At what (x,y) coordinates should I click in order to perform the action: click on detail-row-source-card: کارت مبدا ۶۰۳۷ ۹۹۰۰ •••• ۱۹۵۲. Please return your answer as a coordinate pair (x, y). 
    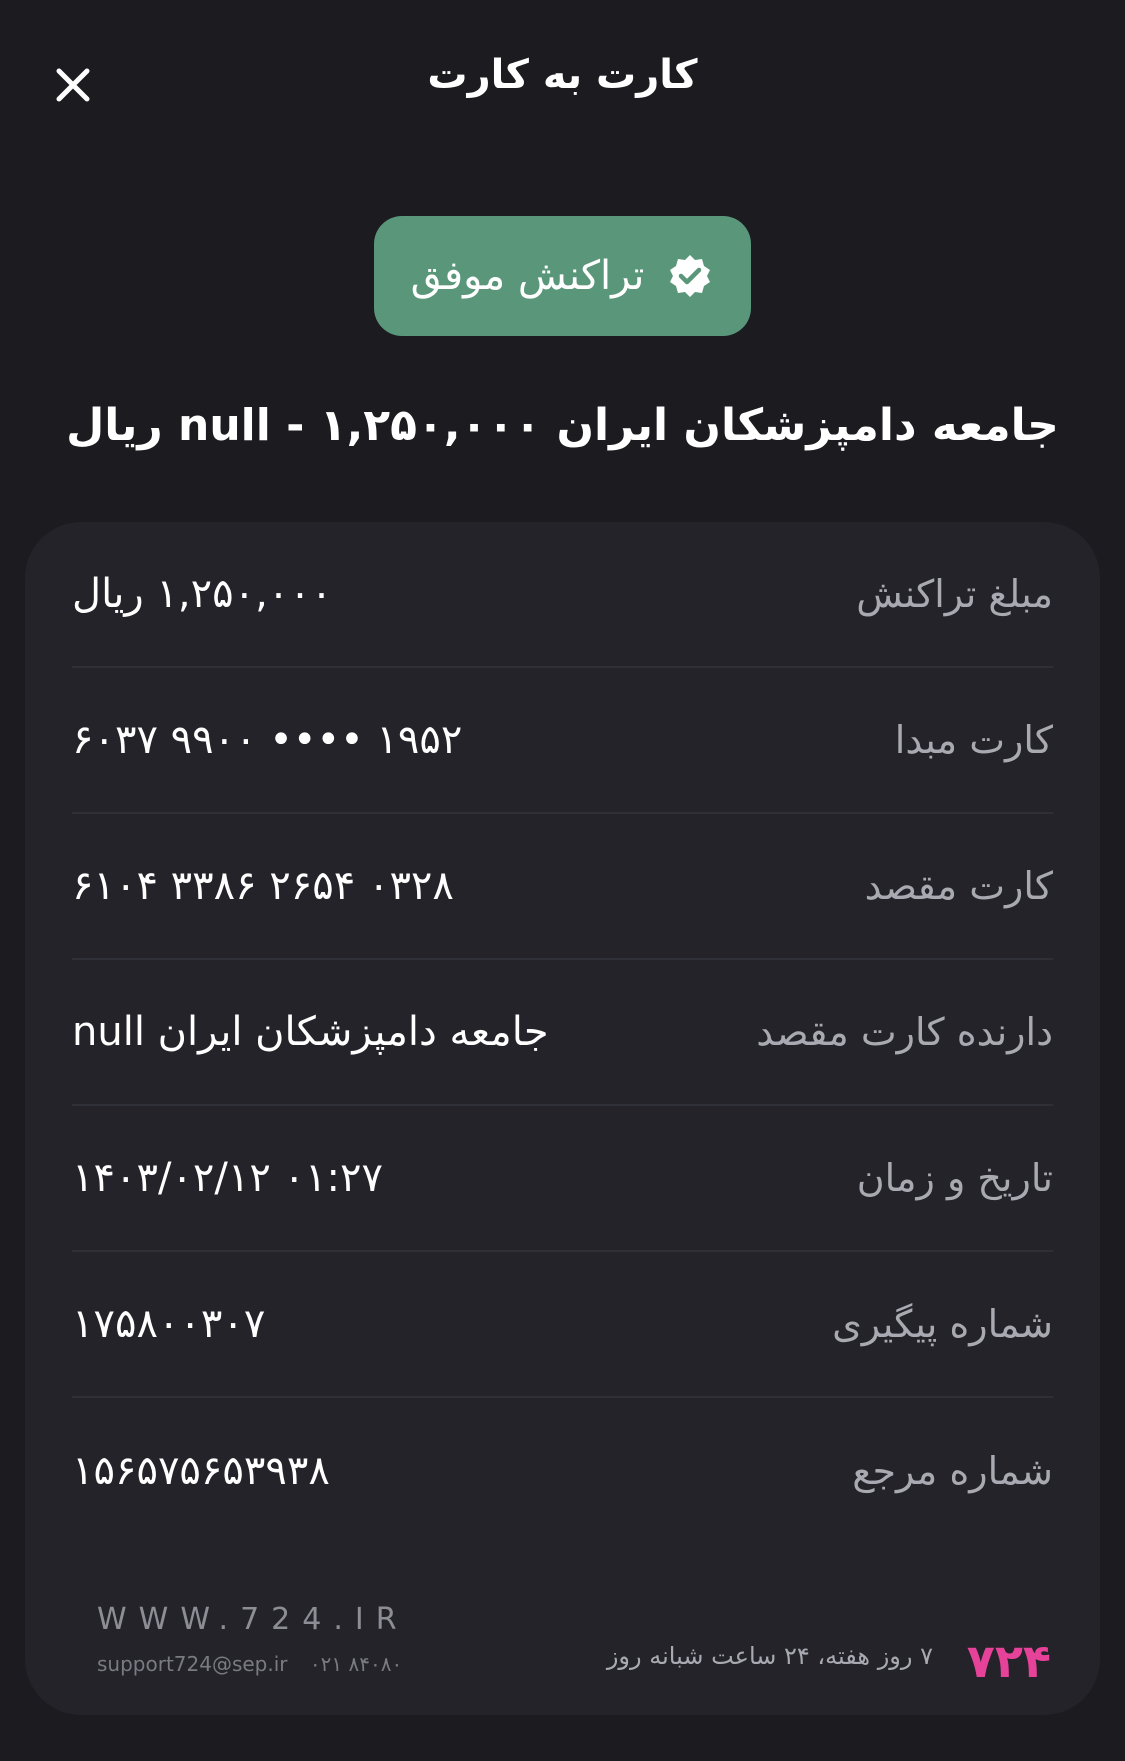
    Looking at the image, I should click on (562, 741).